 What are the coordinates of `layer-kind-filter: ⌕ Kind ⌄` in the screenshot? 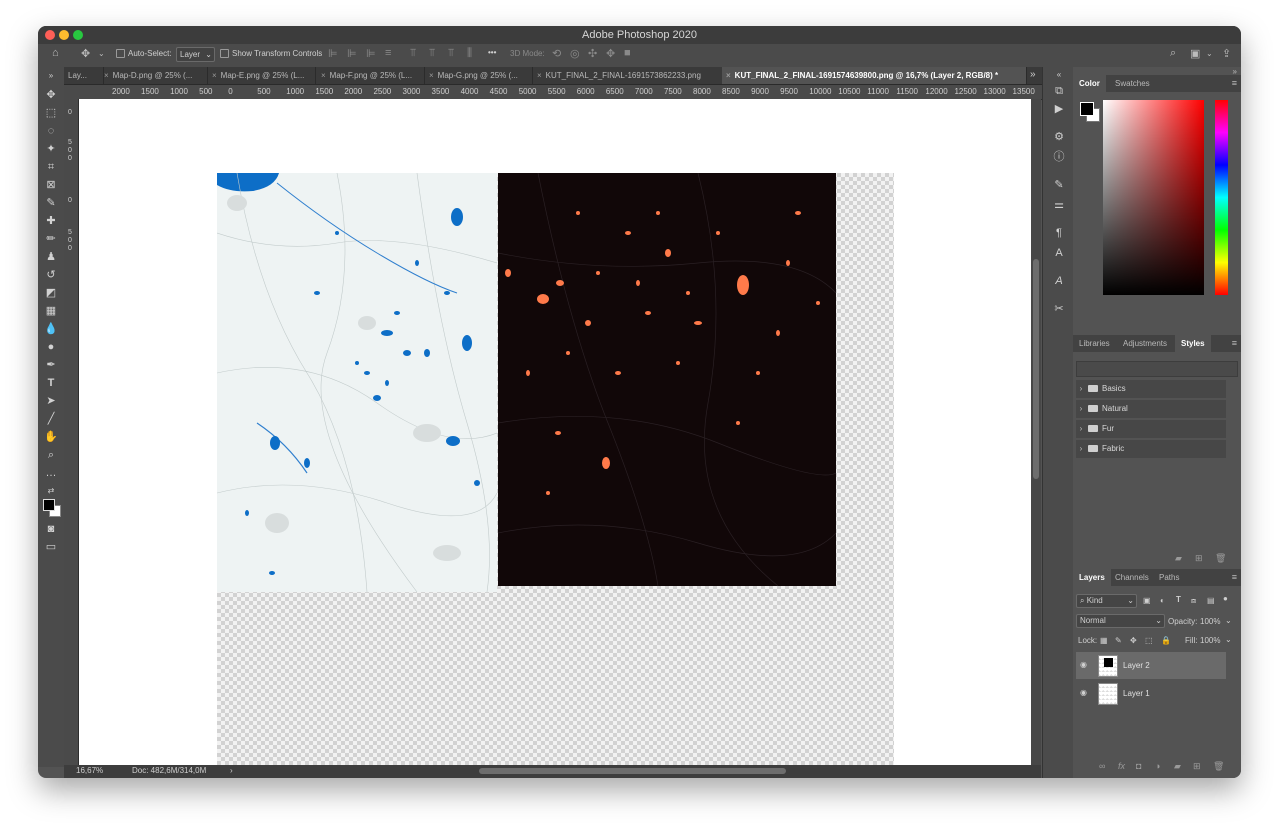 It's located at (1106, 601).